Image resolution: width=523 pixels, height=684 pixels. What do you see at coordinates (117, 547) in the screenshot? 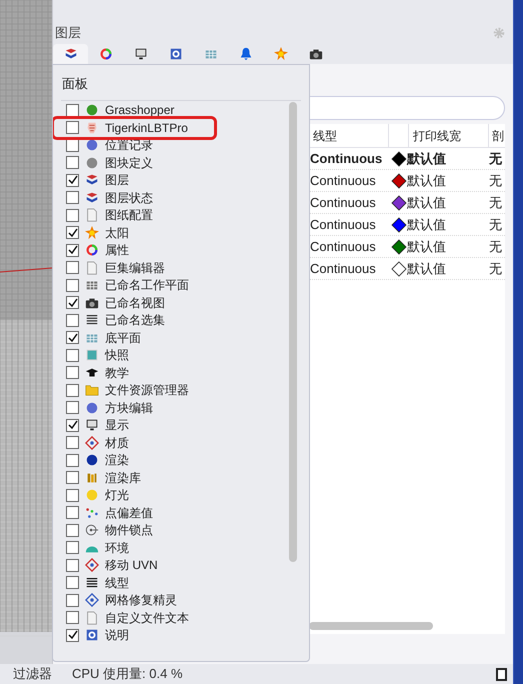
I see `menu-item-label: 环境` at bounding box center [117, 547].